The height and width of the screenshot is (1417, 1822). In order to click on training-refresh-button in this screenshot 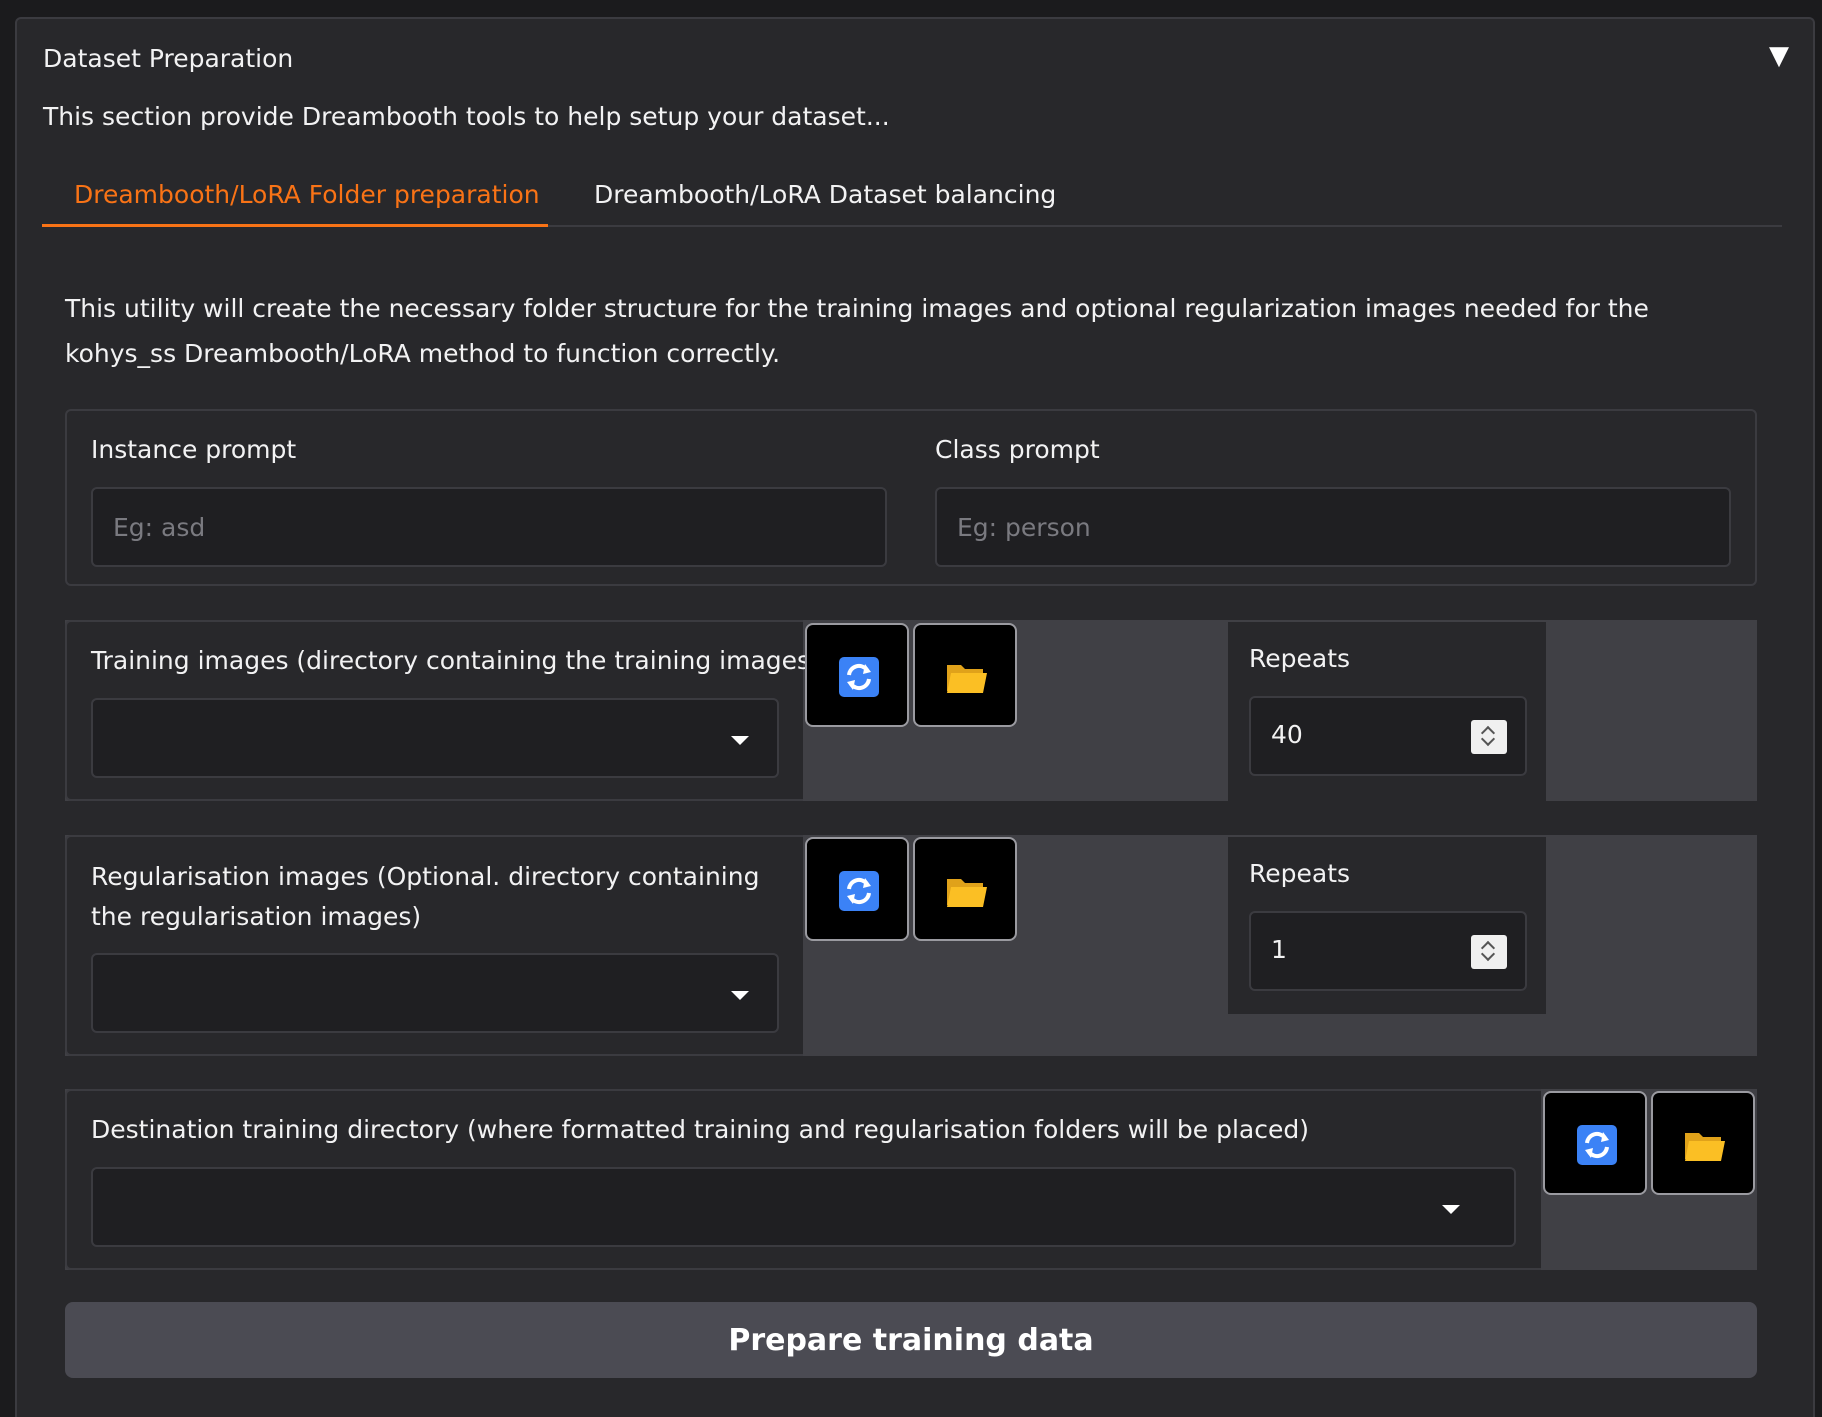, I will do `click(857, 675)`.